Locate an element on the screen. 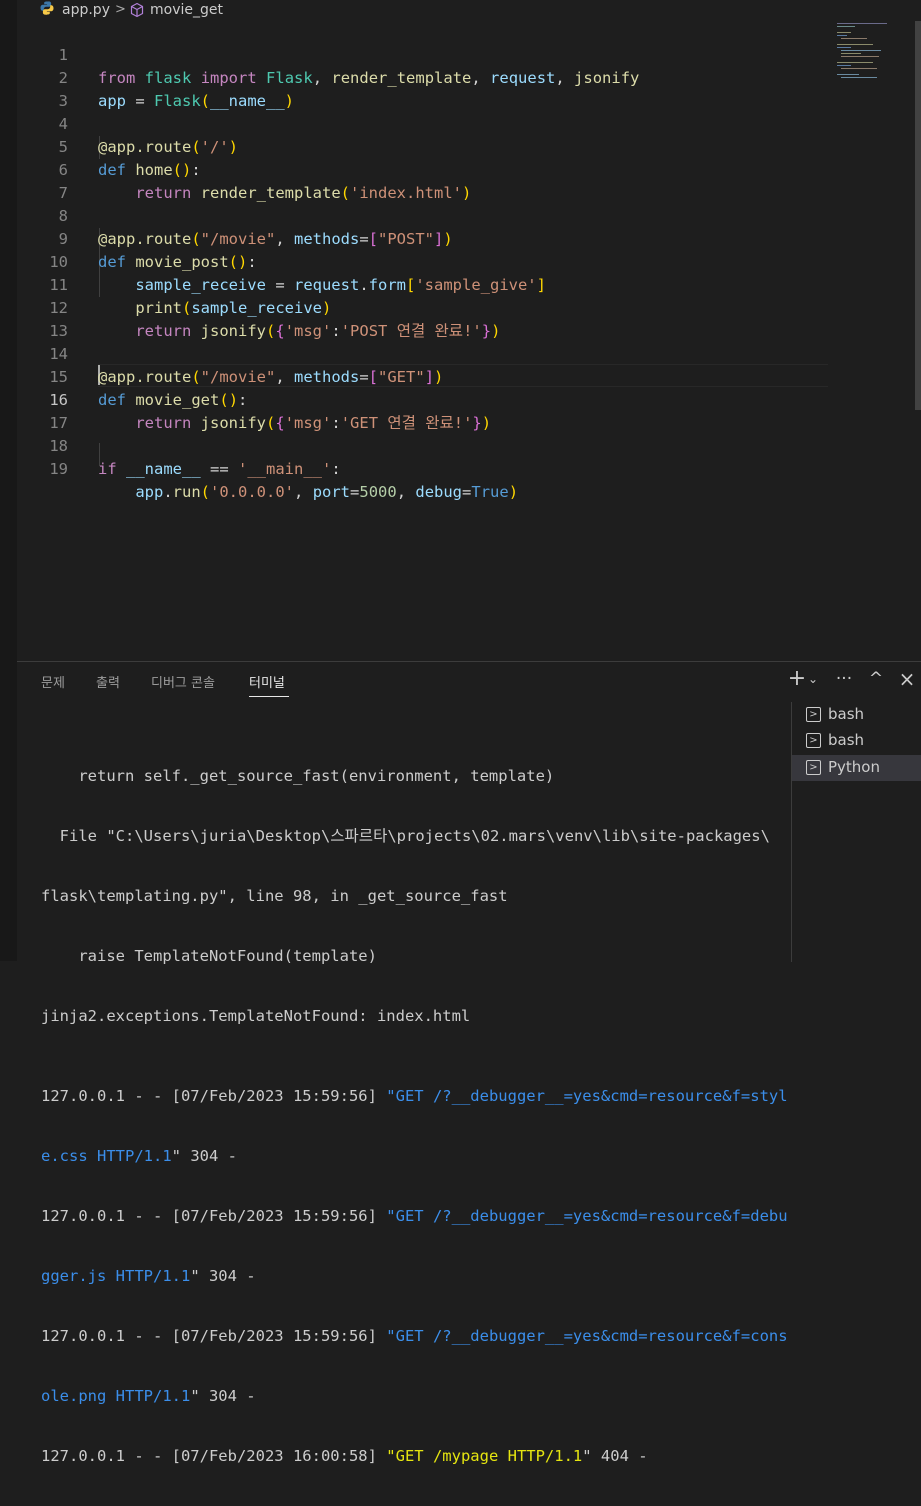  code-line-active: 16 return jsonify({'msg':'GET 연결 완료!'}) is located at coordinates (423, 399).